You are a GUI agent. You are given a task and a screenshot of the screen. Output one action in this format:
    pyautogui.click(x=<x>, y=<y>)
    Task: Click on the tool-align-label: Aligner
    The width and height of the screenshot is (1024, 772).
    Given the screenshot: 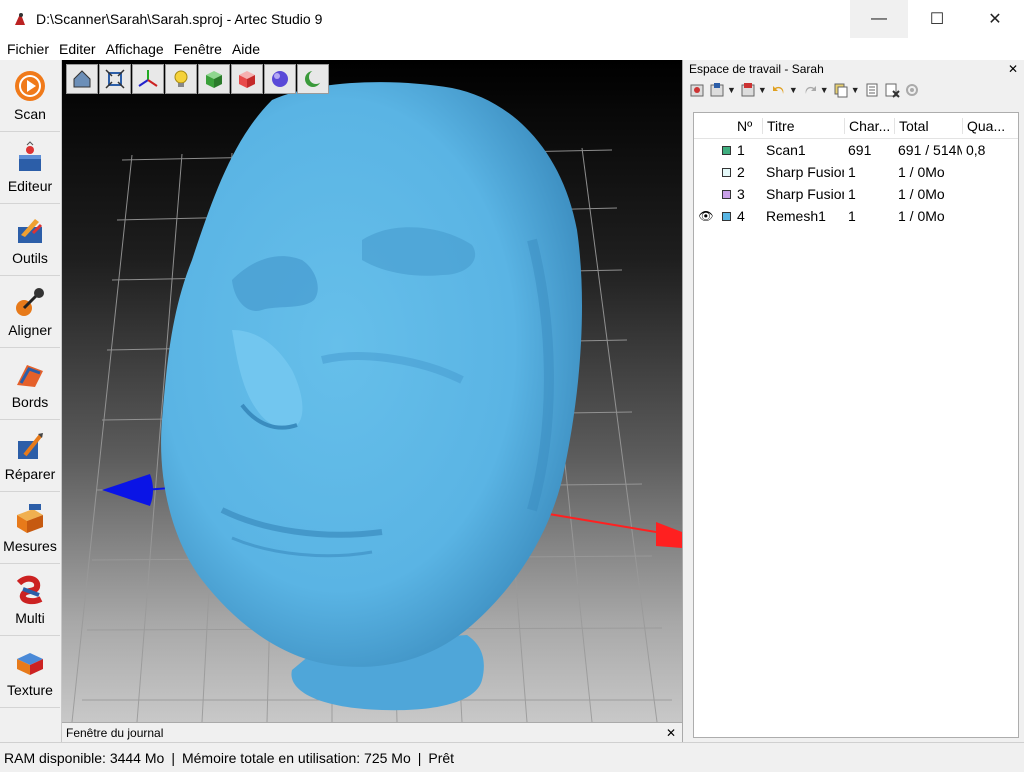 What is the action you would take?
    pyautogui.click(x=30, y=330)
    